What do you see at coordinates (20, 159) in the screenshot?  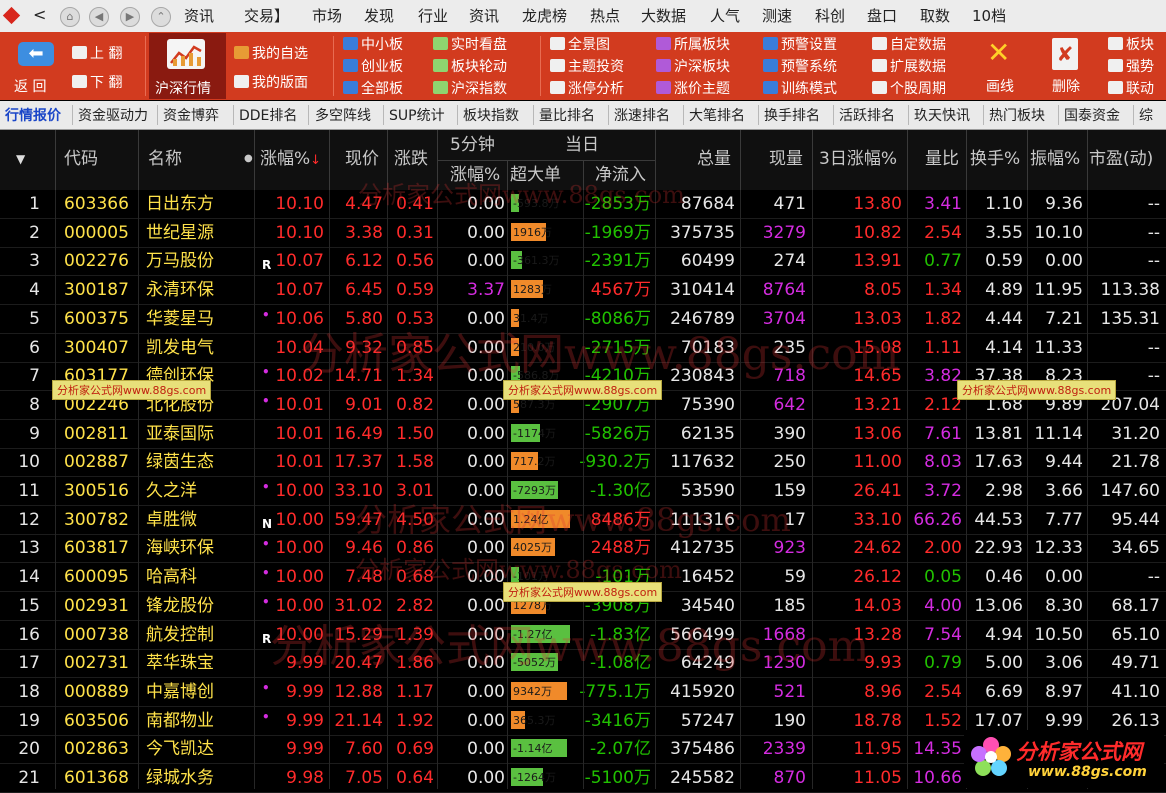 I see `sort-dropdown-icon: ▼` at bounding box center [20, 159].